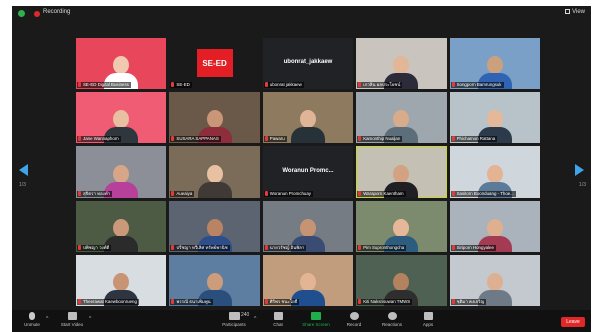 The image size is (593, 332). I want to click on apps-button: Apps, so click(428, 319).